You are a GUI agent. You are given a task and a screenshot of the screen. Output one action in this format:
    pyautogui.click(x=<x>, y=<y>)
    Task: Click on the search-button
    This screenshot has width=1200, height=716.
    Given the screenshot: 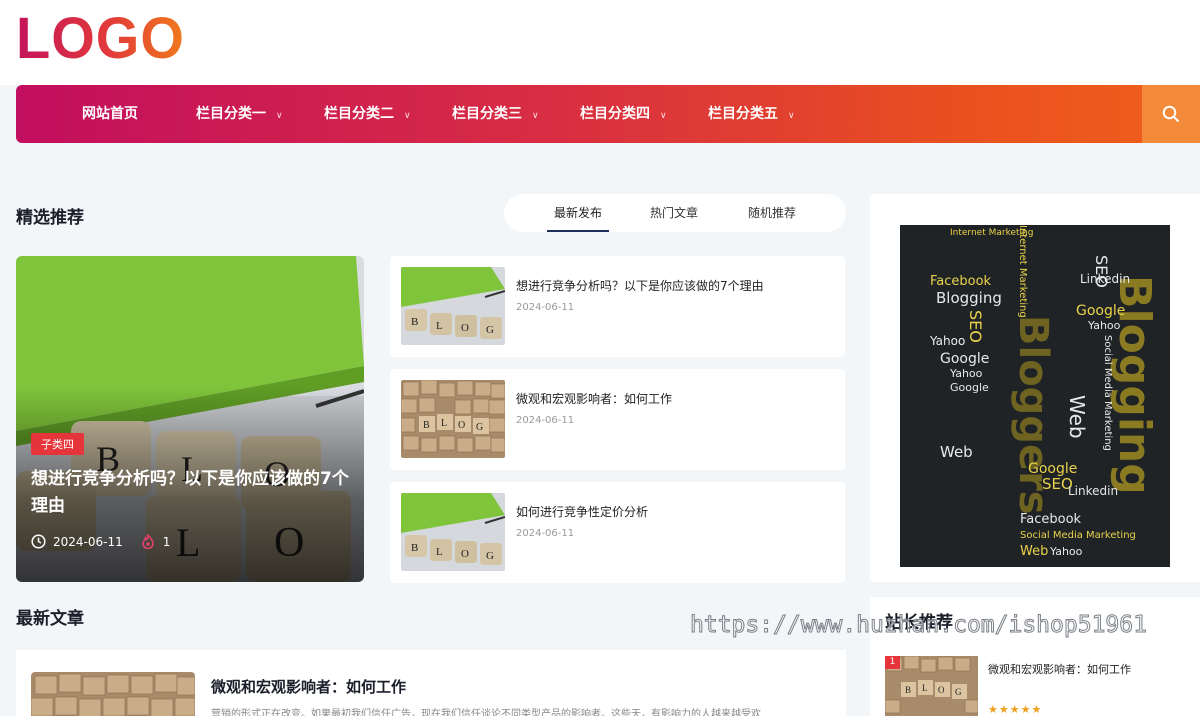 What is the action you would take?
    pyautogui.click(x=1171, y=114)
    